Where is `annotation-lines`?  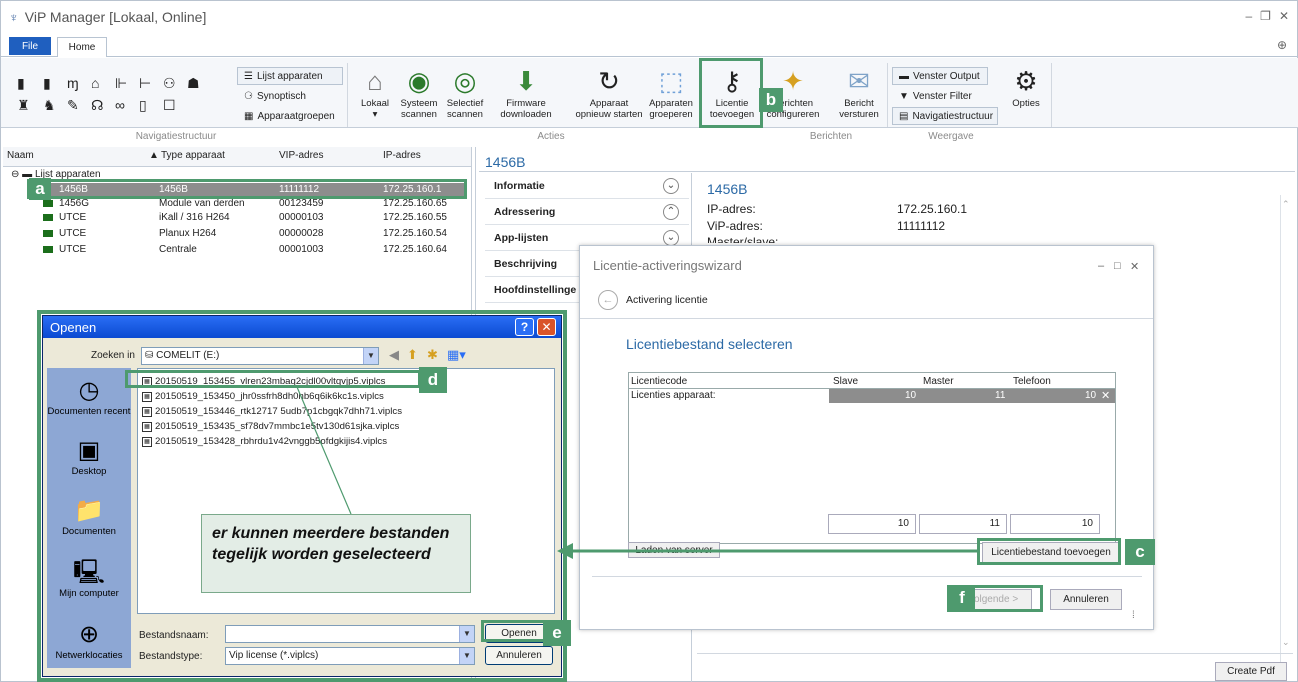
annotation-lines is located at coordinates (636, 472).